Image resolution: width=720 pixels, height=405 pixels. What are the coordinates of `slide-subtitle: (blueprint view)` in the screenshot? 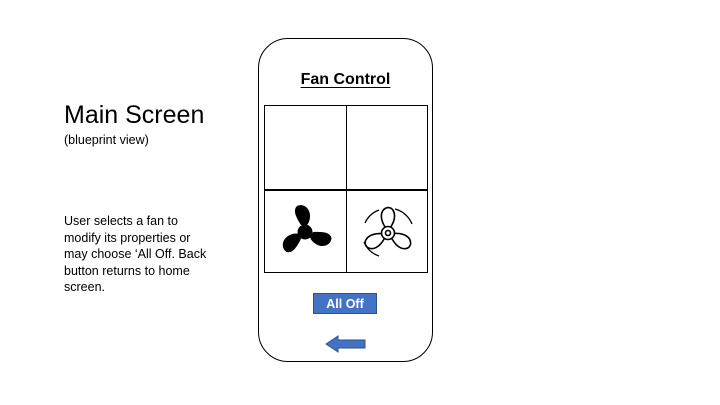 It's located at (106, 140).